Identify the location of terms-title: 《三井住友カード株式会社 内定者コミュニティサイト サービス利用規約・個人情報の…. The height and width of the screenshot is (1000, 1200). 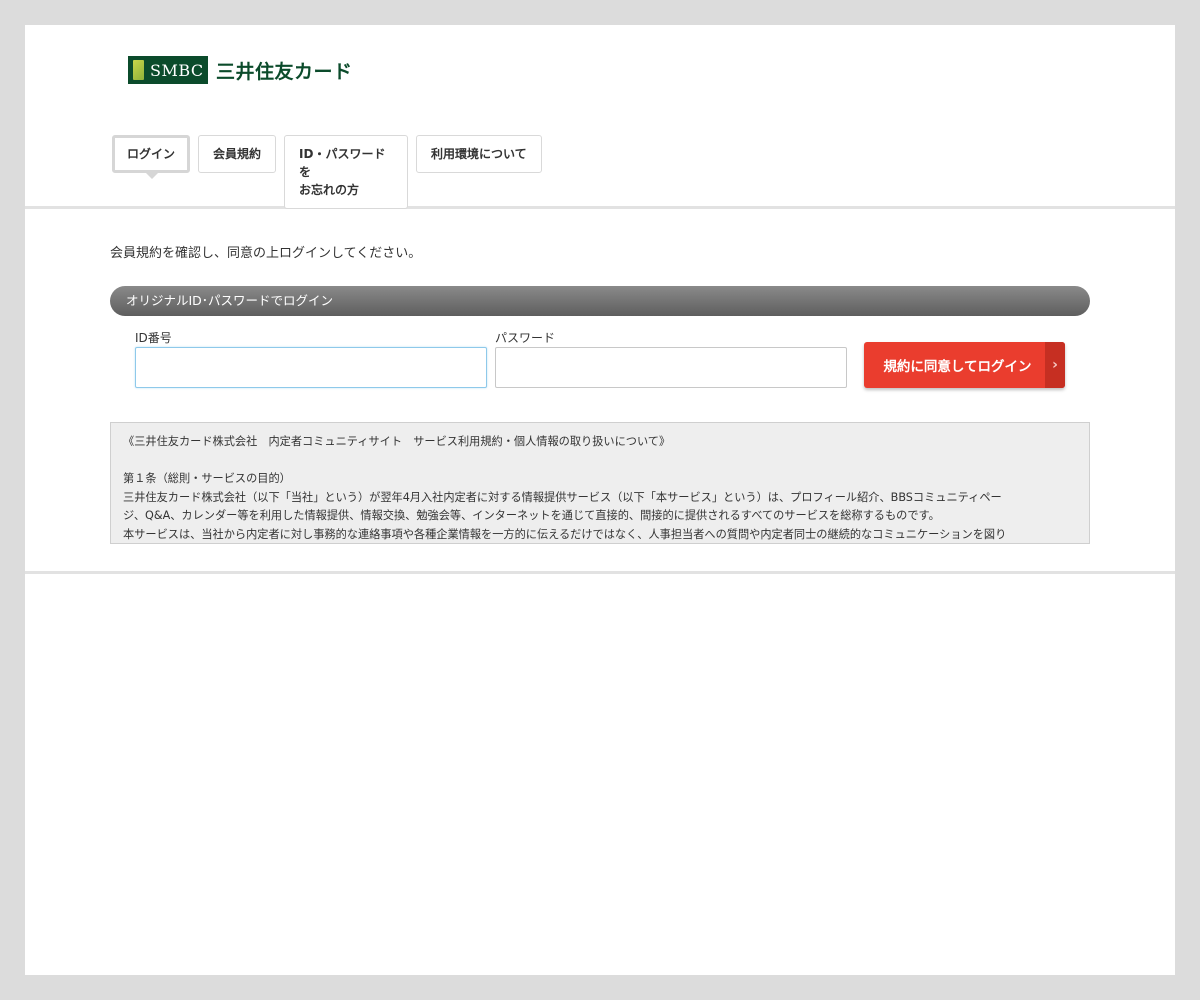
(397, 441).